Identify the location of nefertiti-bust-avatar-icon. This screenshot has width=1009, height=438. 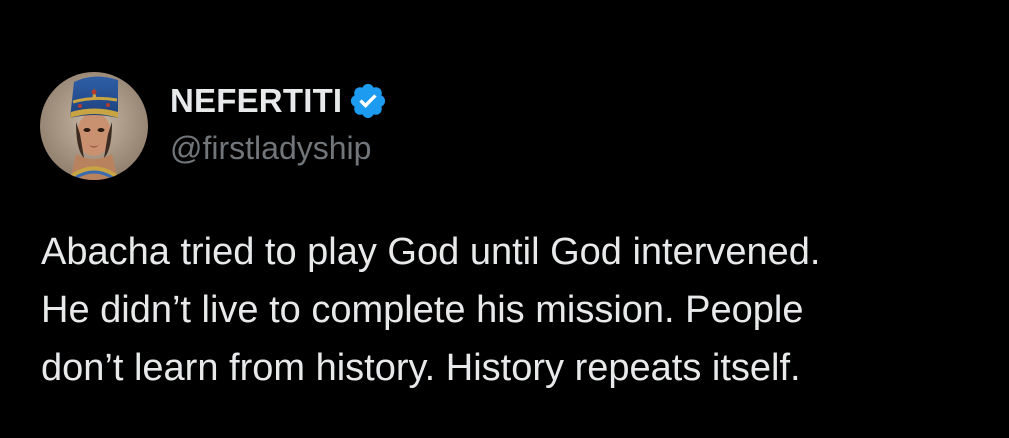
(94, 126).